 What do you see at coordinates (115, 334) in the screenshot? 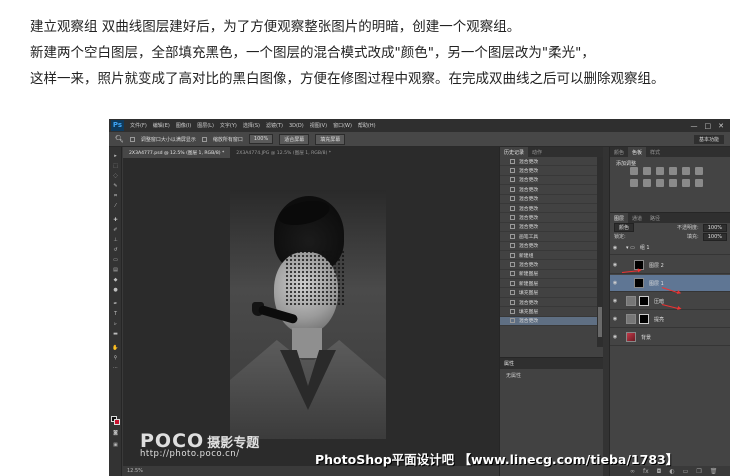
I see `shape-tool-icon: ▬` at bounding box center [115, 334].